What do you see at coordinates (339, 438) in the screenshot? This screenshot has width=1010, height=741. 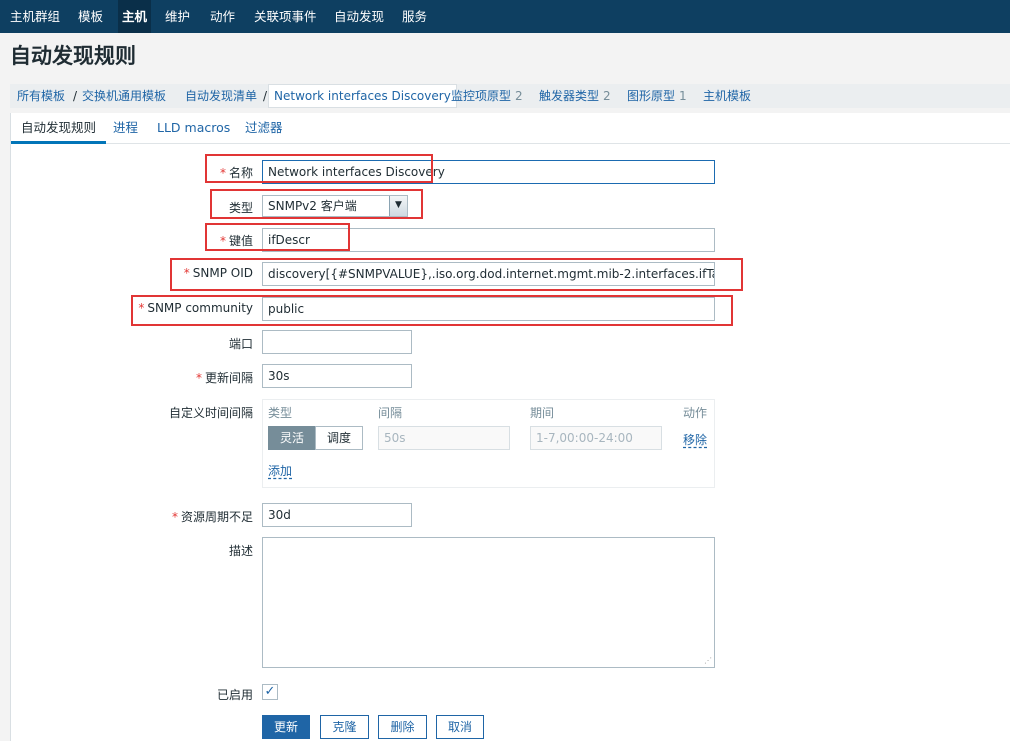 I see `interval-type-scheduling-toggle: 调度` at bounding box center [339, 438].